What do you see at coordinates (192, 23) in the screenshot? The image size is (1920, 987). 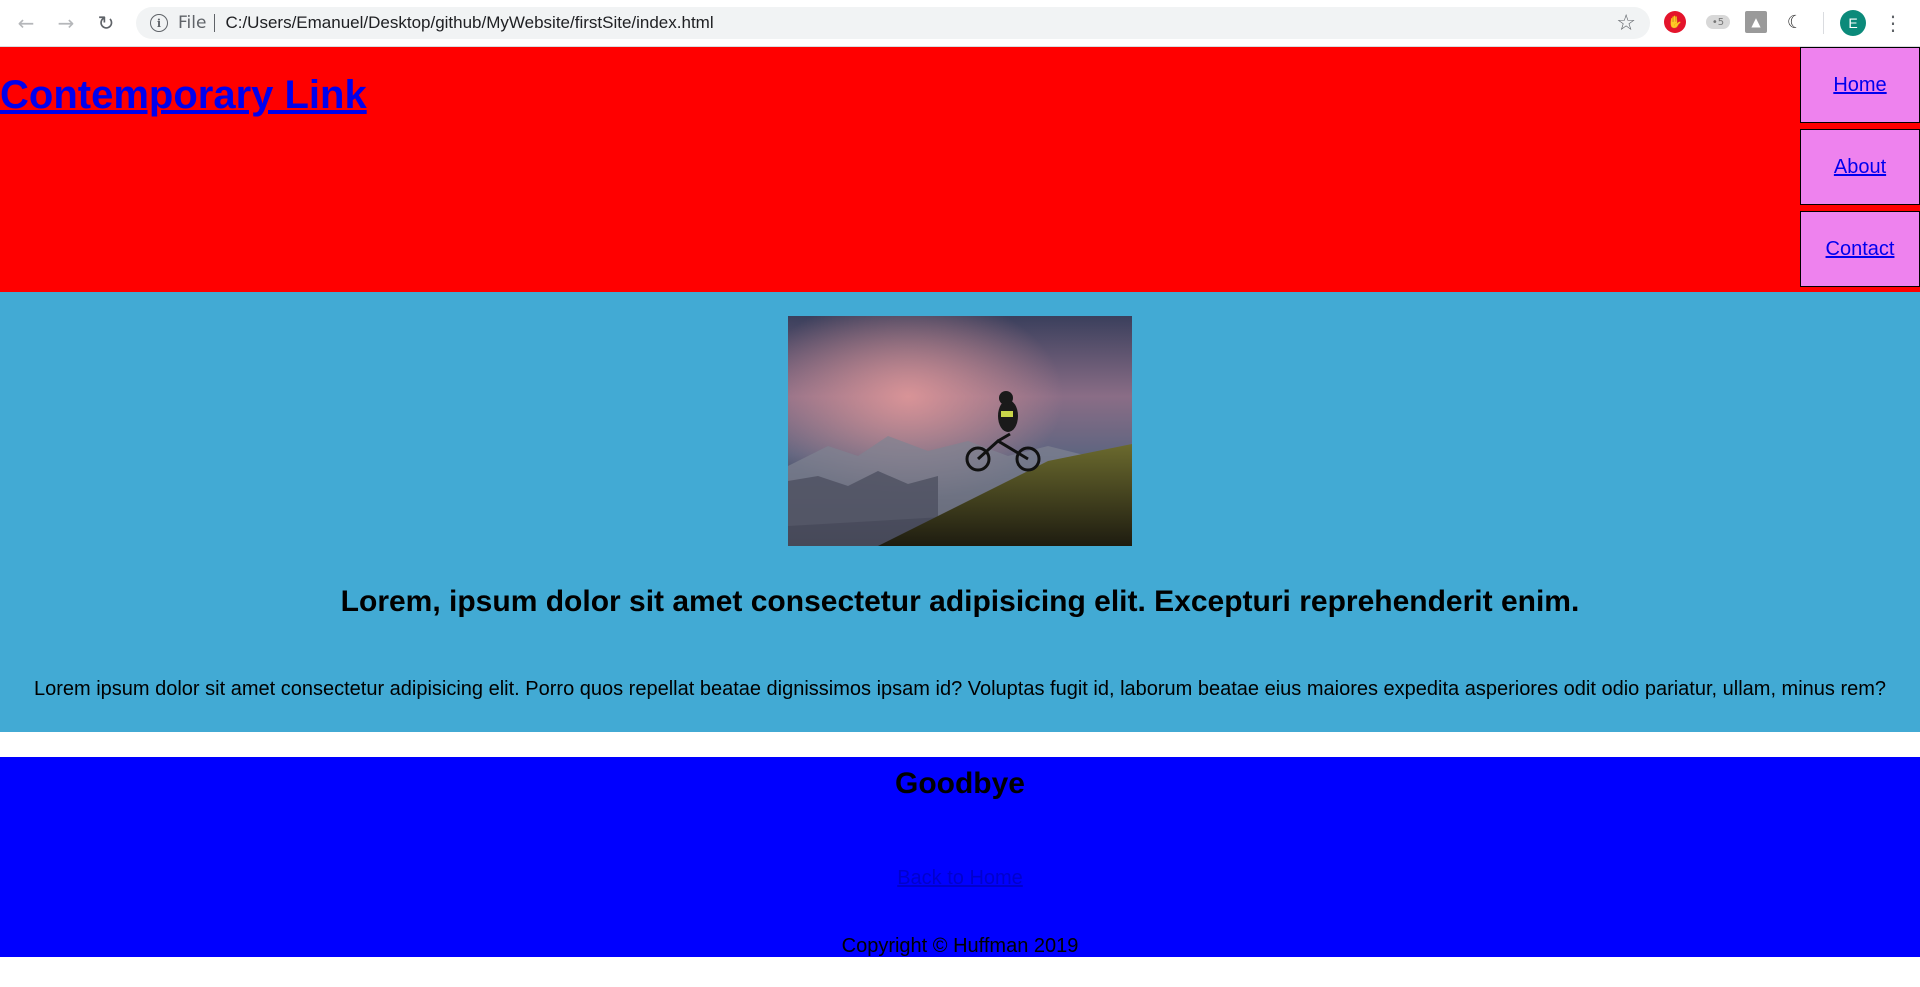 I see `scheme-label: File` at bounding box center [192, 23].